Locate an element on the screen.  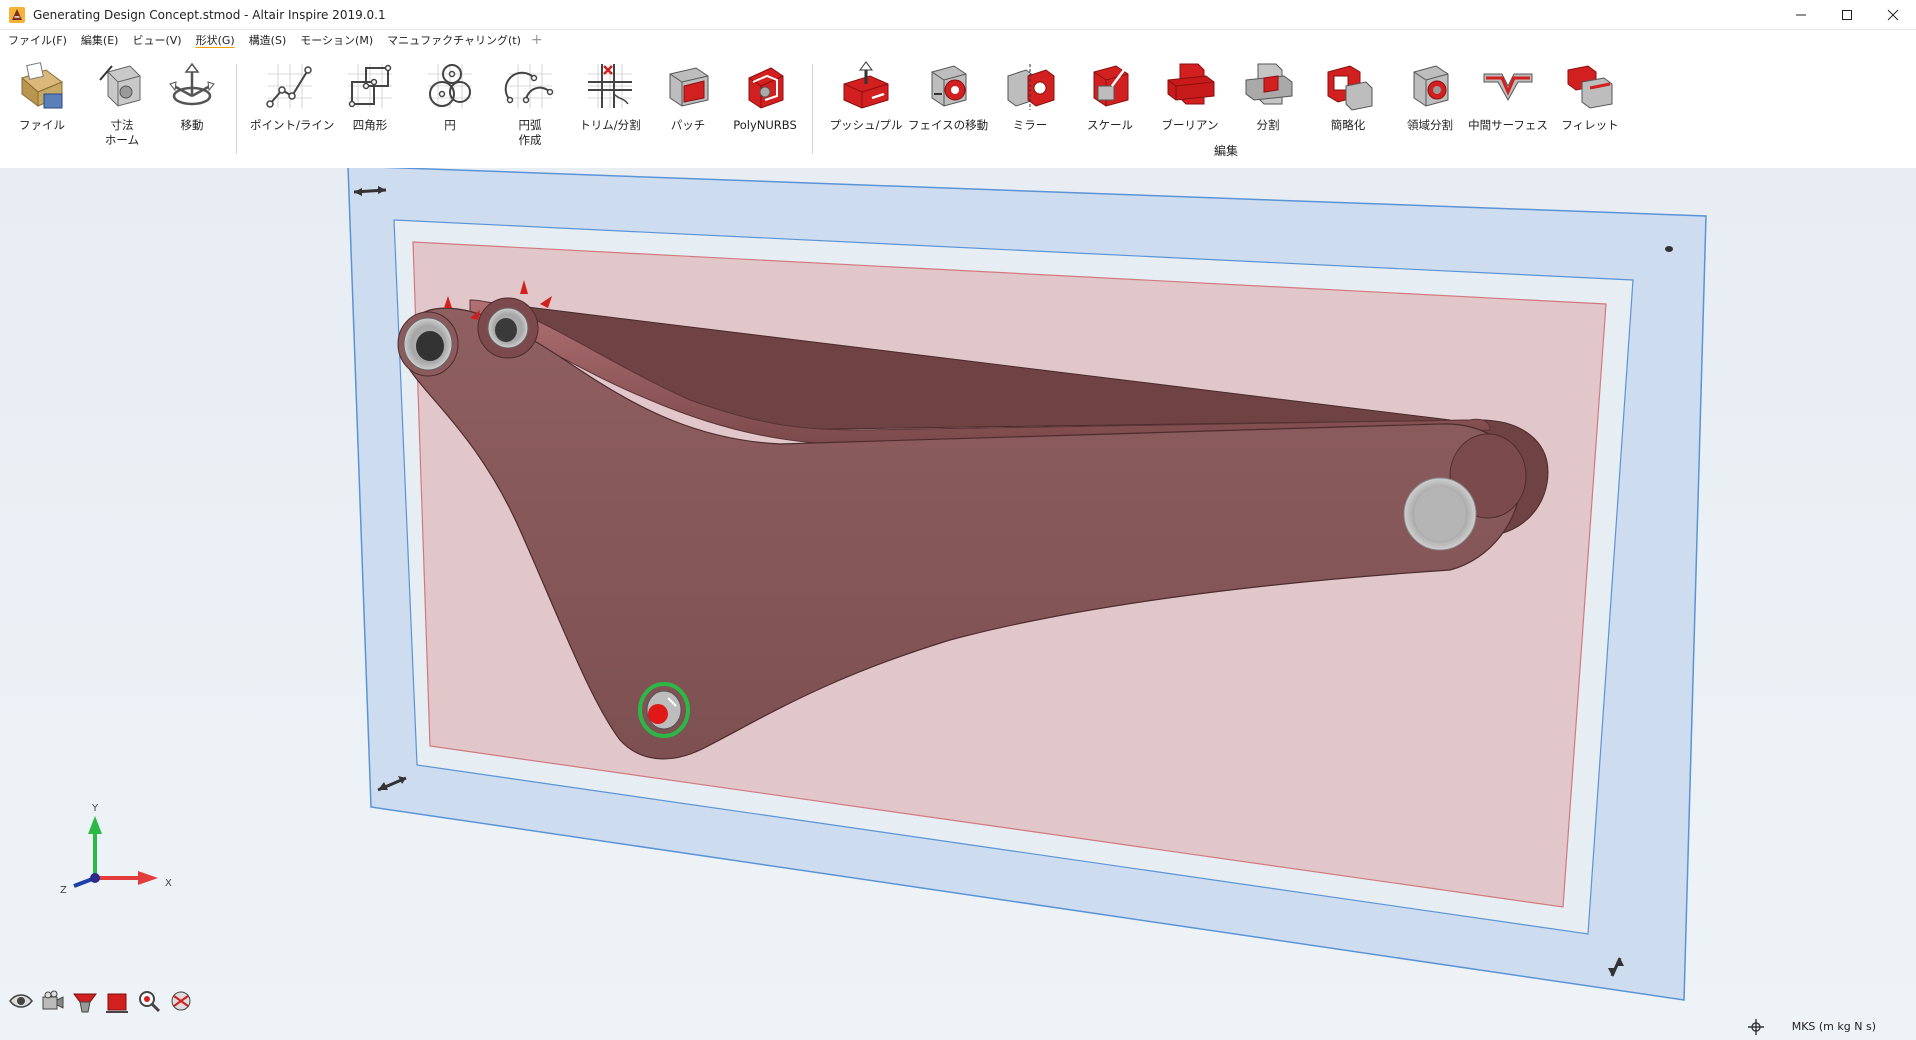
plane-handle-icon is located at coordinates (1669, 249).